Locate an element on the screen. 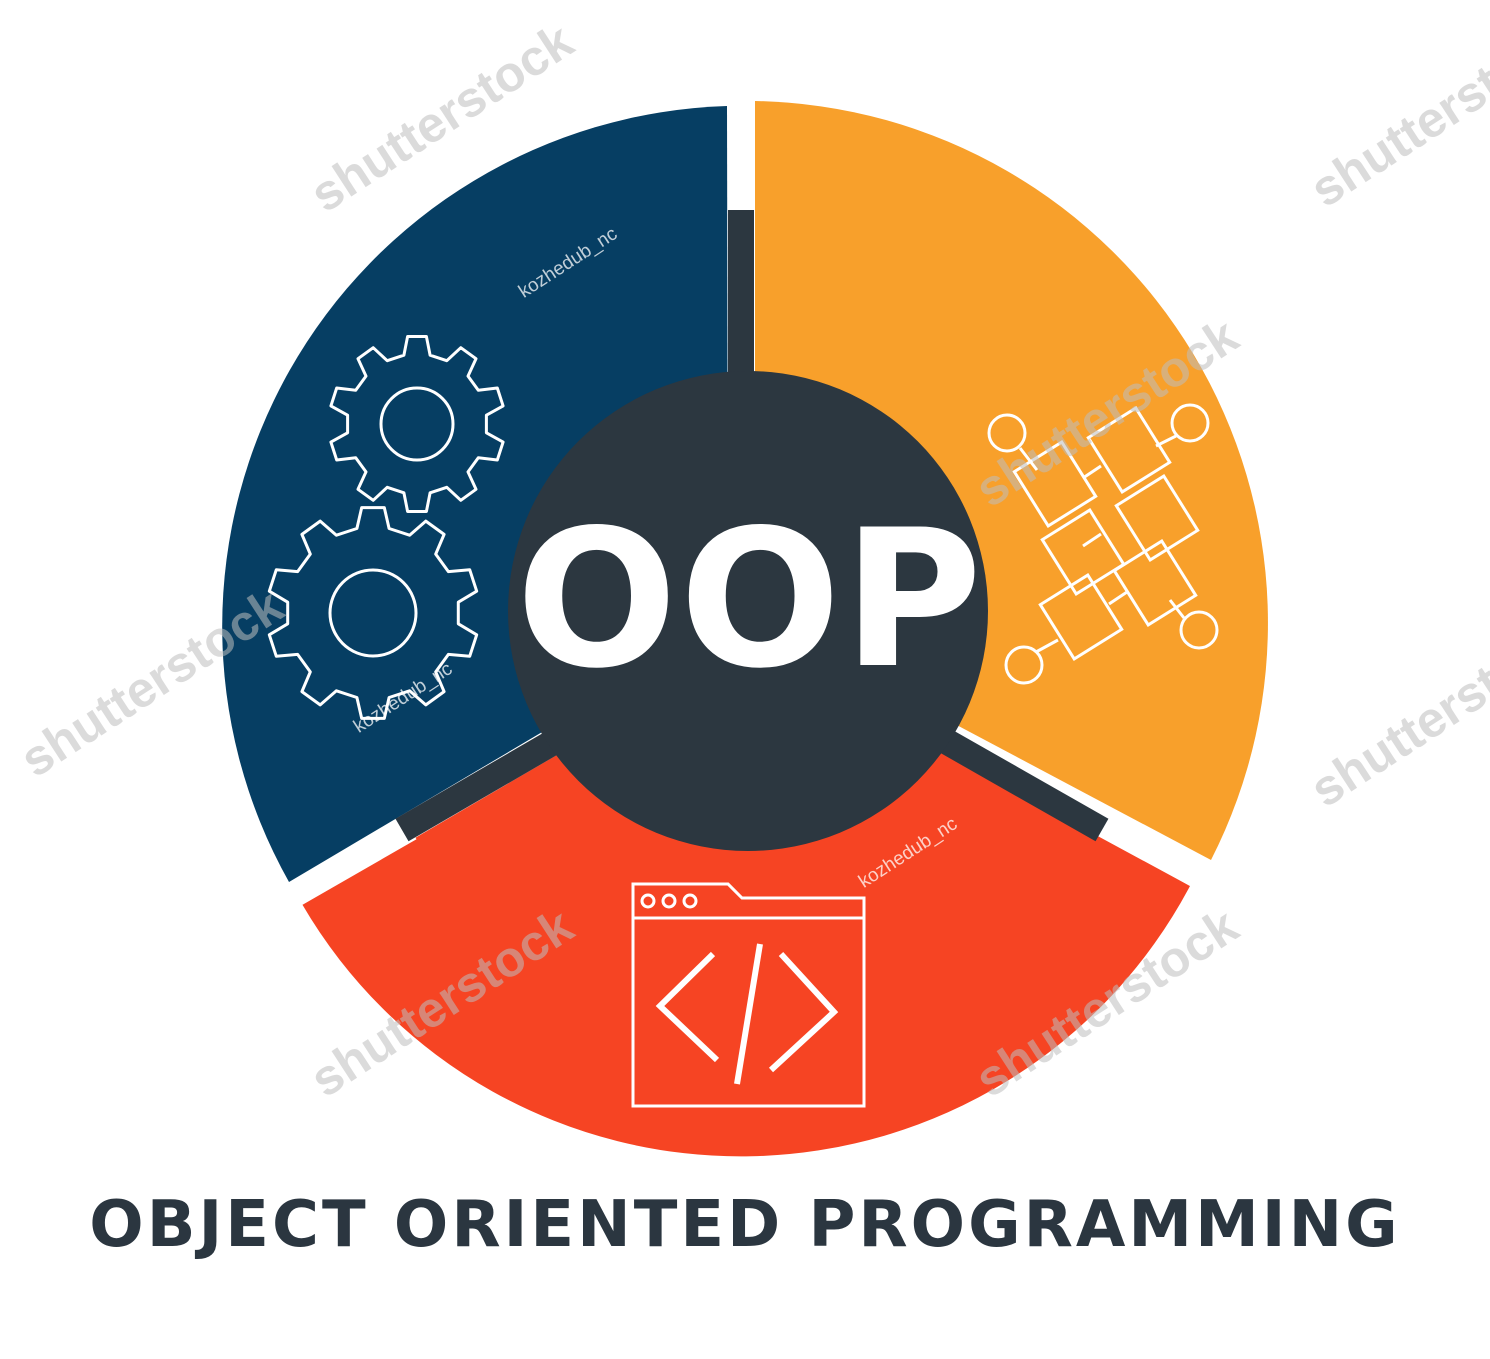  diagram-caption: OBJECT ORIENTED PROGRAMMING is located at coordinates (745, 1225).